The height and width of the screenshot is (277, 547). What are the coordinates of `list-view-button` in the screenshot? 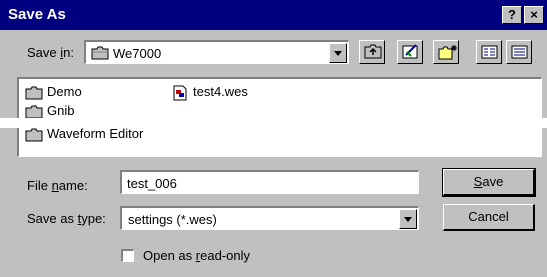 It's located at (489, 52).